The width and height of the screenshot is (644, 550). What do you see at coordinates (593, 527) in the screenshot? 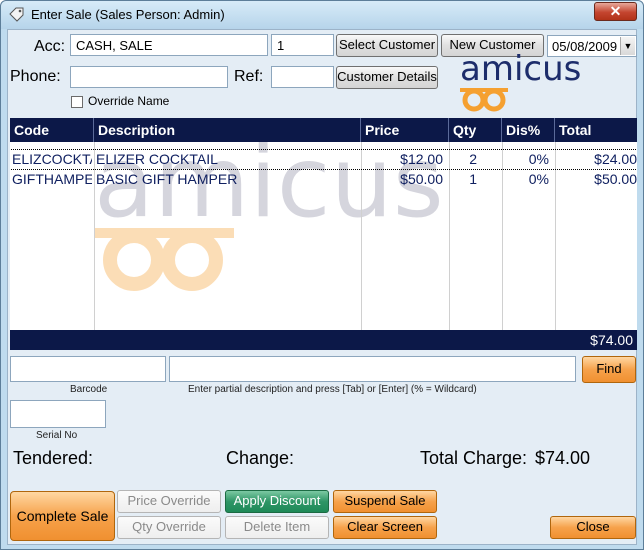
I see `close-button: Close` at bounding box center [593, 527].